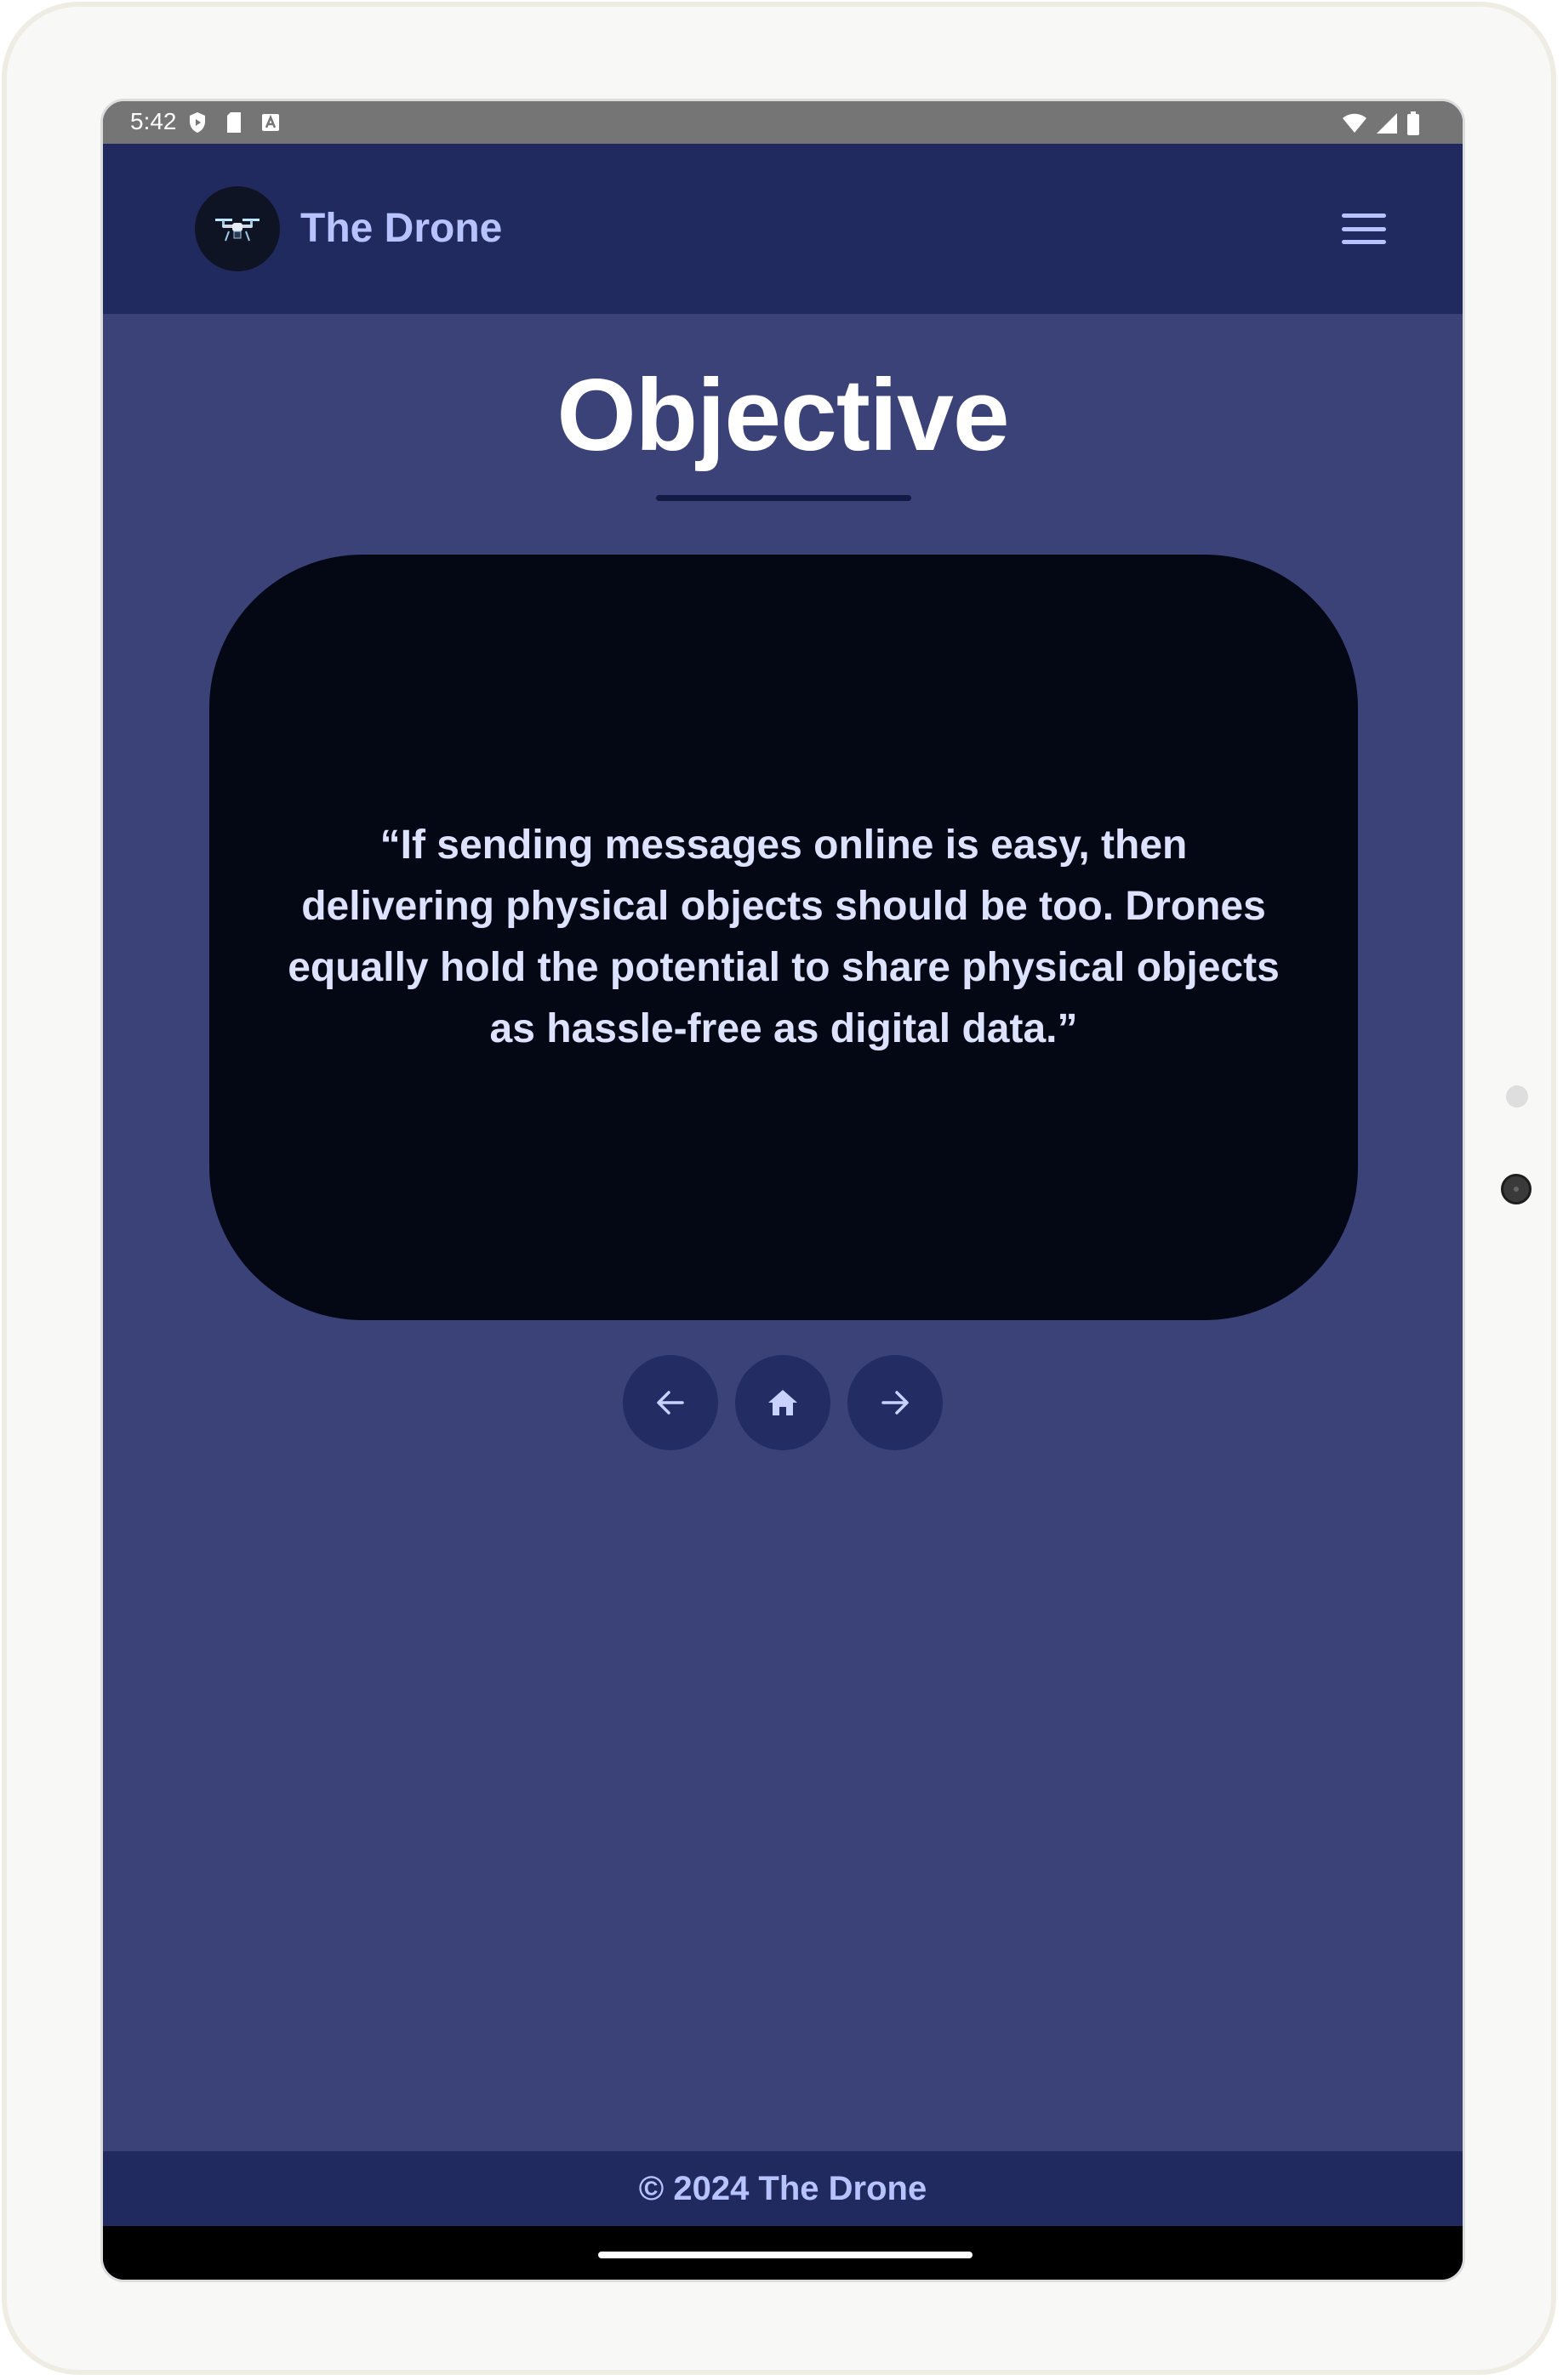  I want to click on footer: © 2024 The Drone, so click(783, 2188).